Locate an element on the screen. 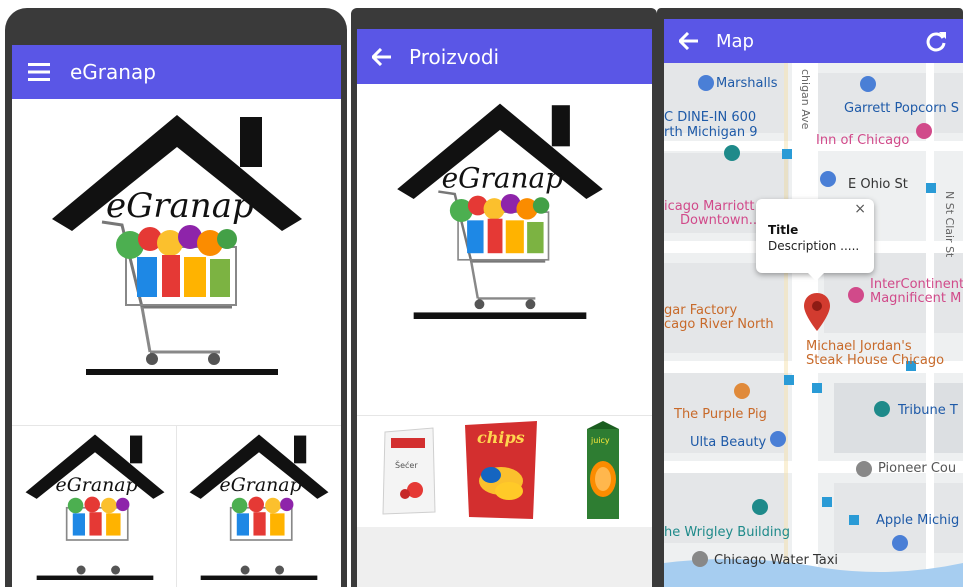  map-label-apple: Apple Michig is located at coordinates (918, 520).